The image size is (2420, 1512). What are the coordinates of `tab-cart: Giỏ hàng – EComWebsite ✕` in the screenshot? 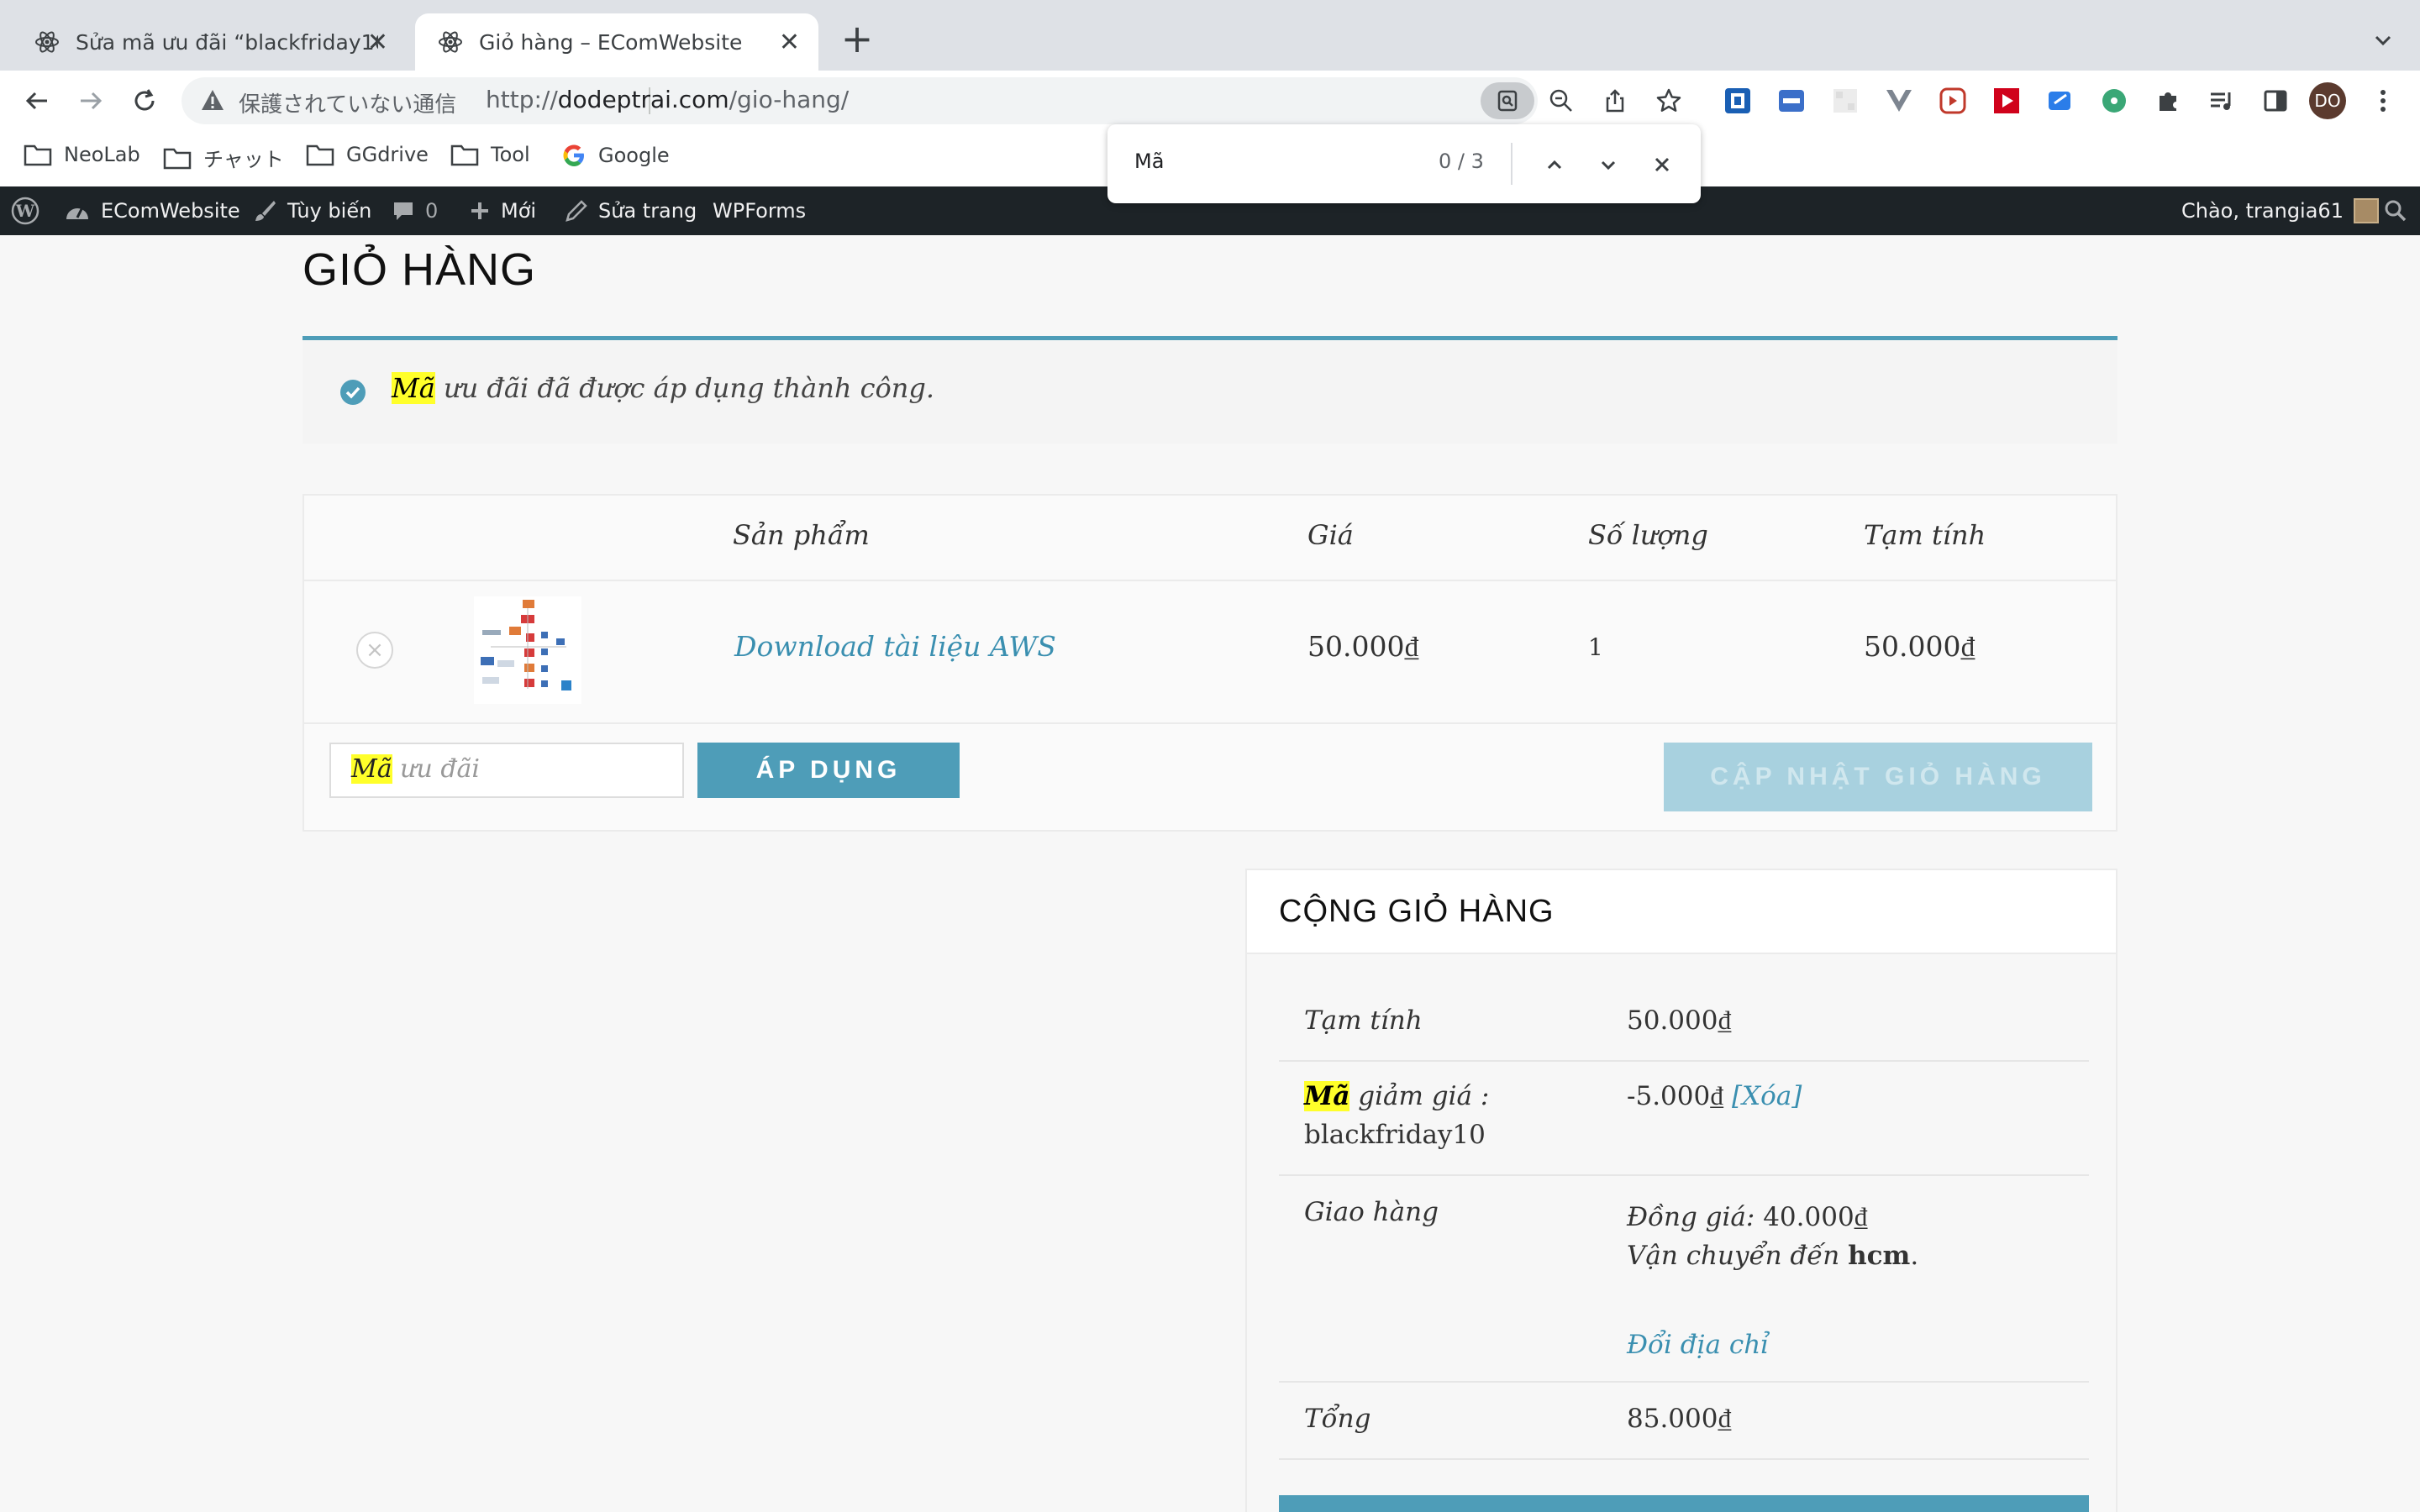 It's located at (616, 42).